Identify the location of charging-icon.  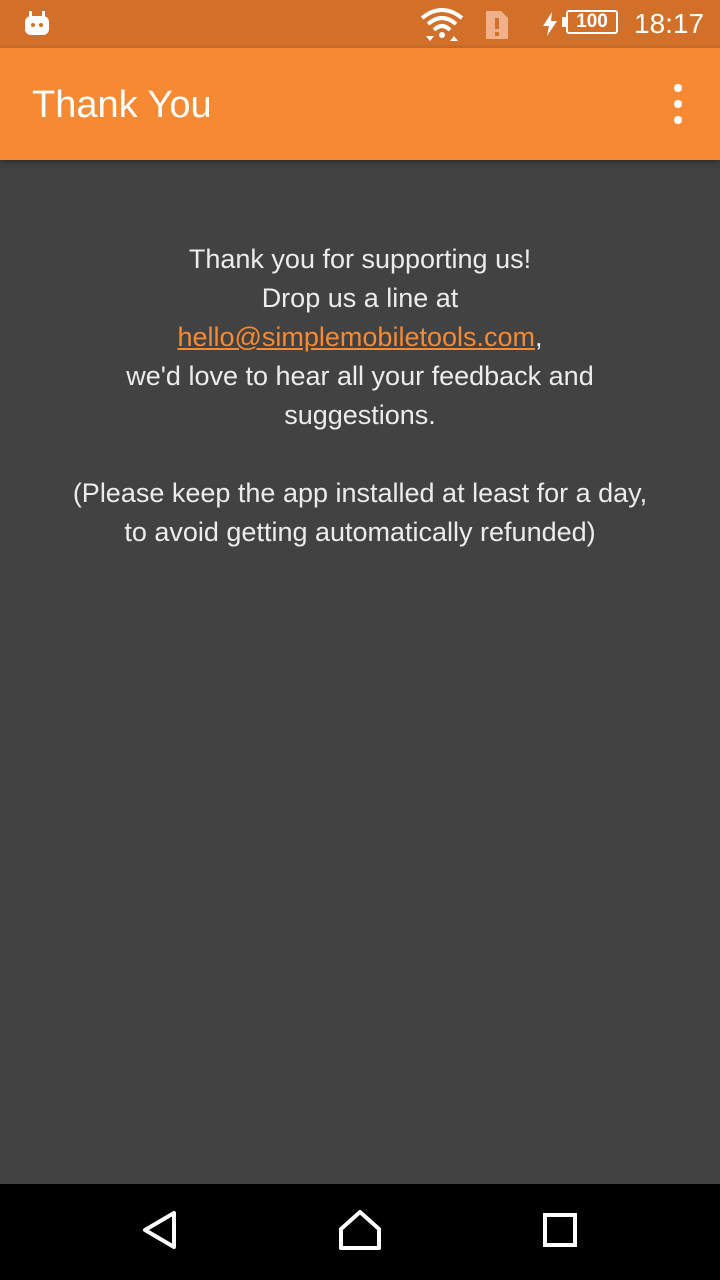
(550, 26).